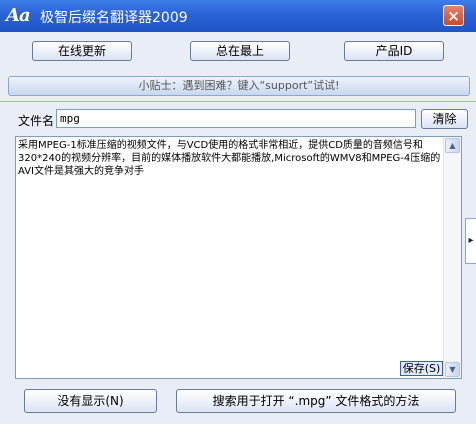  I want to click on tip-banner: 小贴士：遇到困难？键入“support”试试!, so click(239, 86).